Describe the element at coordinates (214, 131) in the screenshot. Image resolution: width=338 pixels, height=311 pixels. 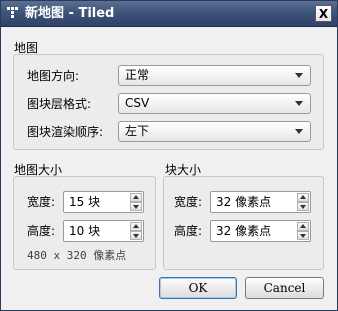
I see `render-order-select: 左下` at that location.